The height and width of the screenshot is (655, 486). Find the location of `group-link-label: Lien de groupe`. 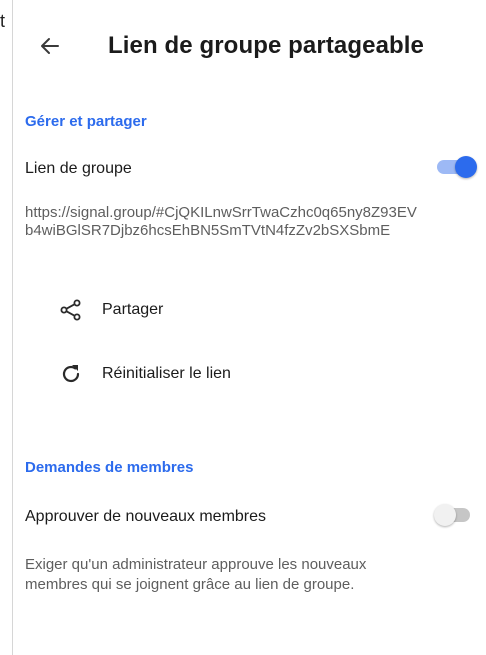

group-link-label: Lien de groupe is located at coordinates (78, 168).